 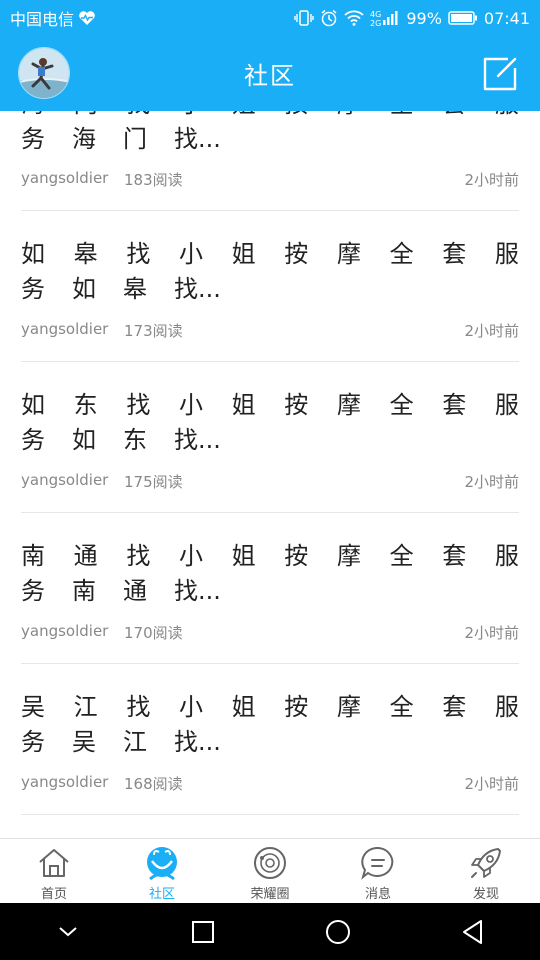 I want to click on circle-icon, so click(x=337, y=931).